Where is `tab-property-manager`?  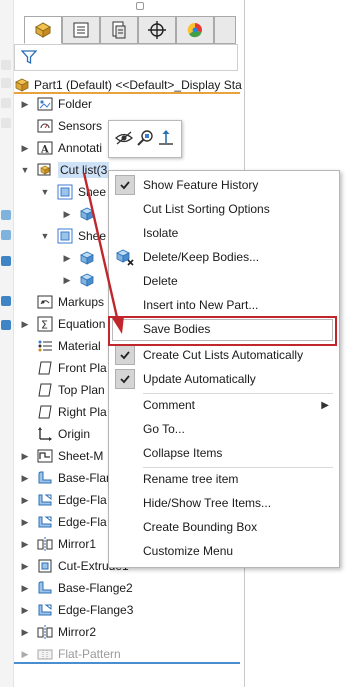 tab-property-manager is located at coordinates (81, 30).